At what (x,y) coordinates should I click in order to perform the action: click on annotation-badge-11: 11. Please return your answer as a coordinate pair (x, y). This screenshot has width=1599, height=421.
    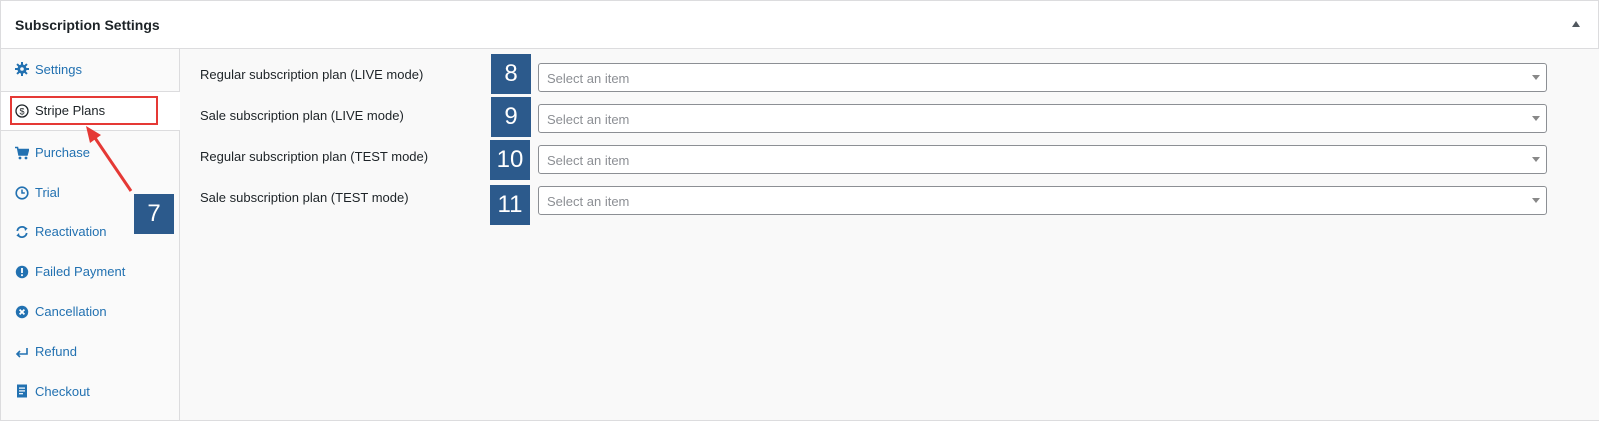
    Looking at the image, I should click on (510, 205).